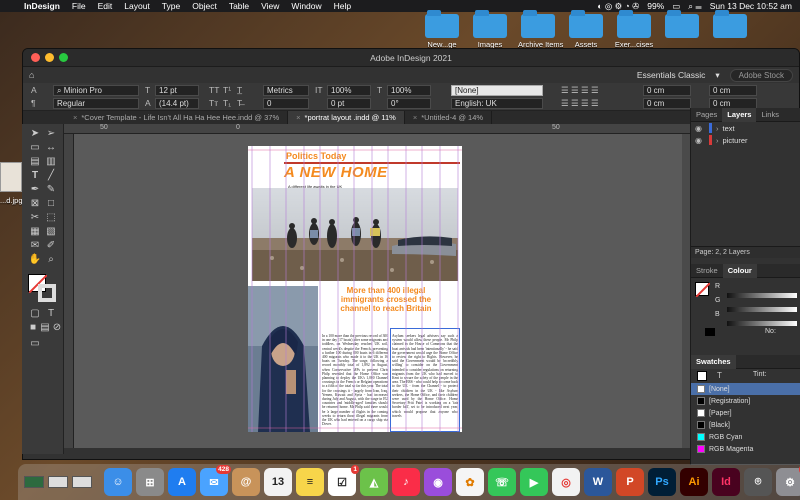  Describe the element at coordinates (49, 57) in the screenshot. I see `minimize-window-button` at that location.